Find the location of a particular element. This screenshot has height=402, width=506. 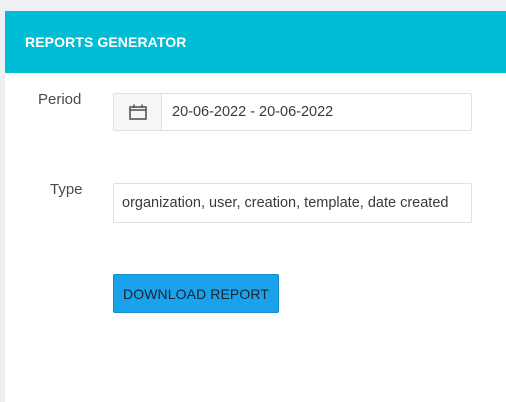

period-label: Period is located at coordinates (60, 99).